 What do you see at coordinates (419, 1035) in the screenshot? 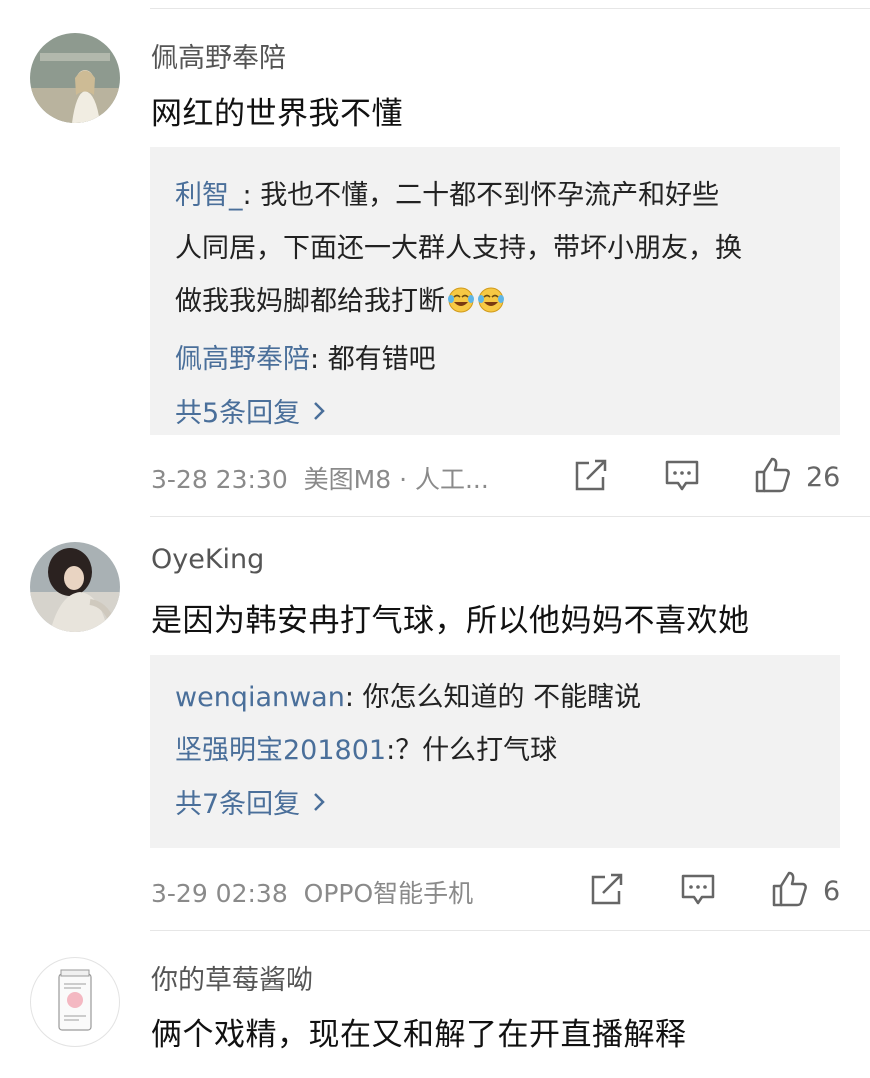
I see `comment-text: 俩个戏精，现在又和解了在开直播解释` at bounding box center [419, 1035].